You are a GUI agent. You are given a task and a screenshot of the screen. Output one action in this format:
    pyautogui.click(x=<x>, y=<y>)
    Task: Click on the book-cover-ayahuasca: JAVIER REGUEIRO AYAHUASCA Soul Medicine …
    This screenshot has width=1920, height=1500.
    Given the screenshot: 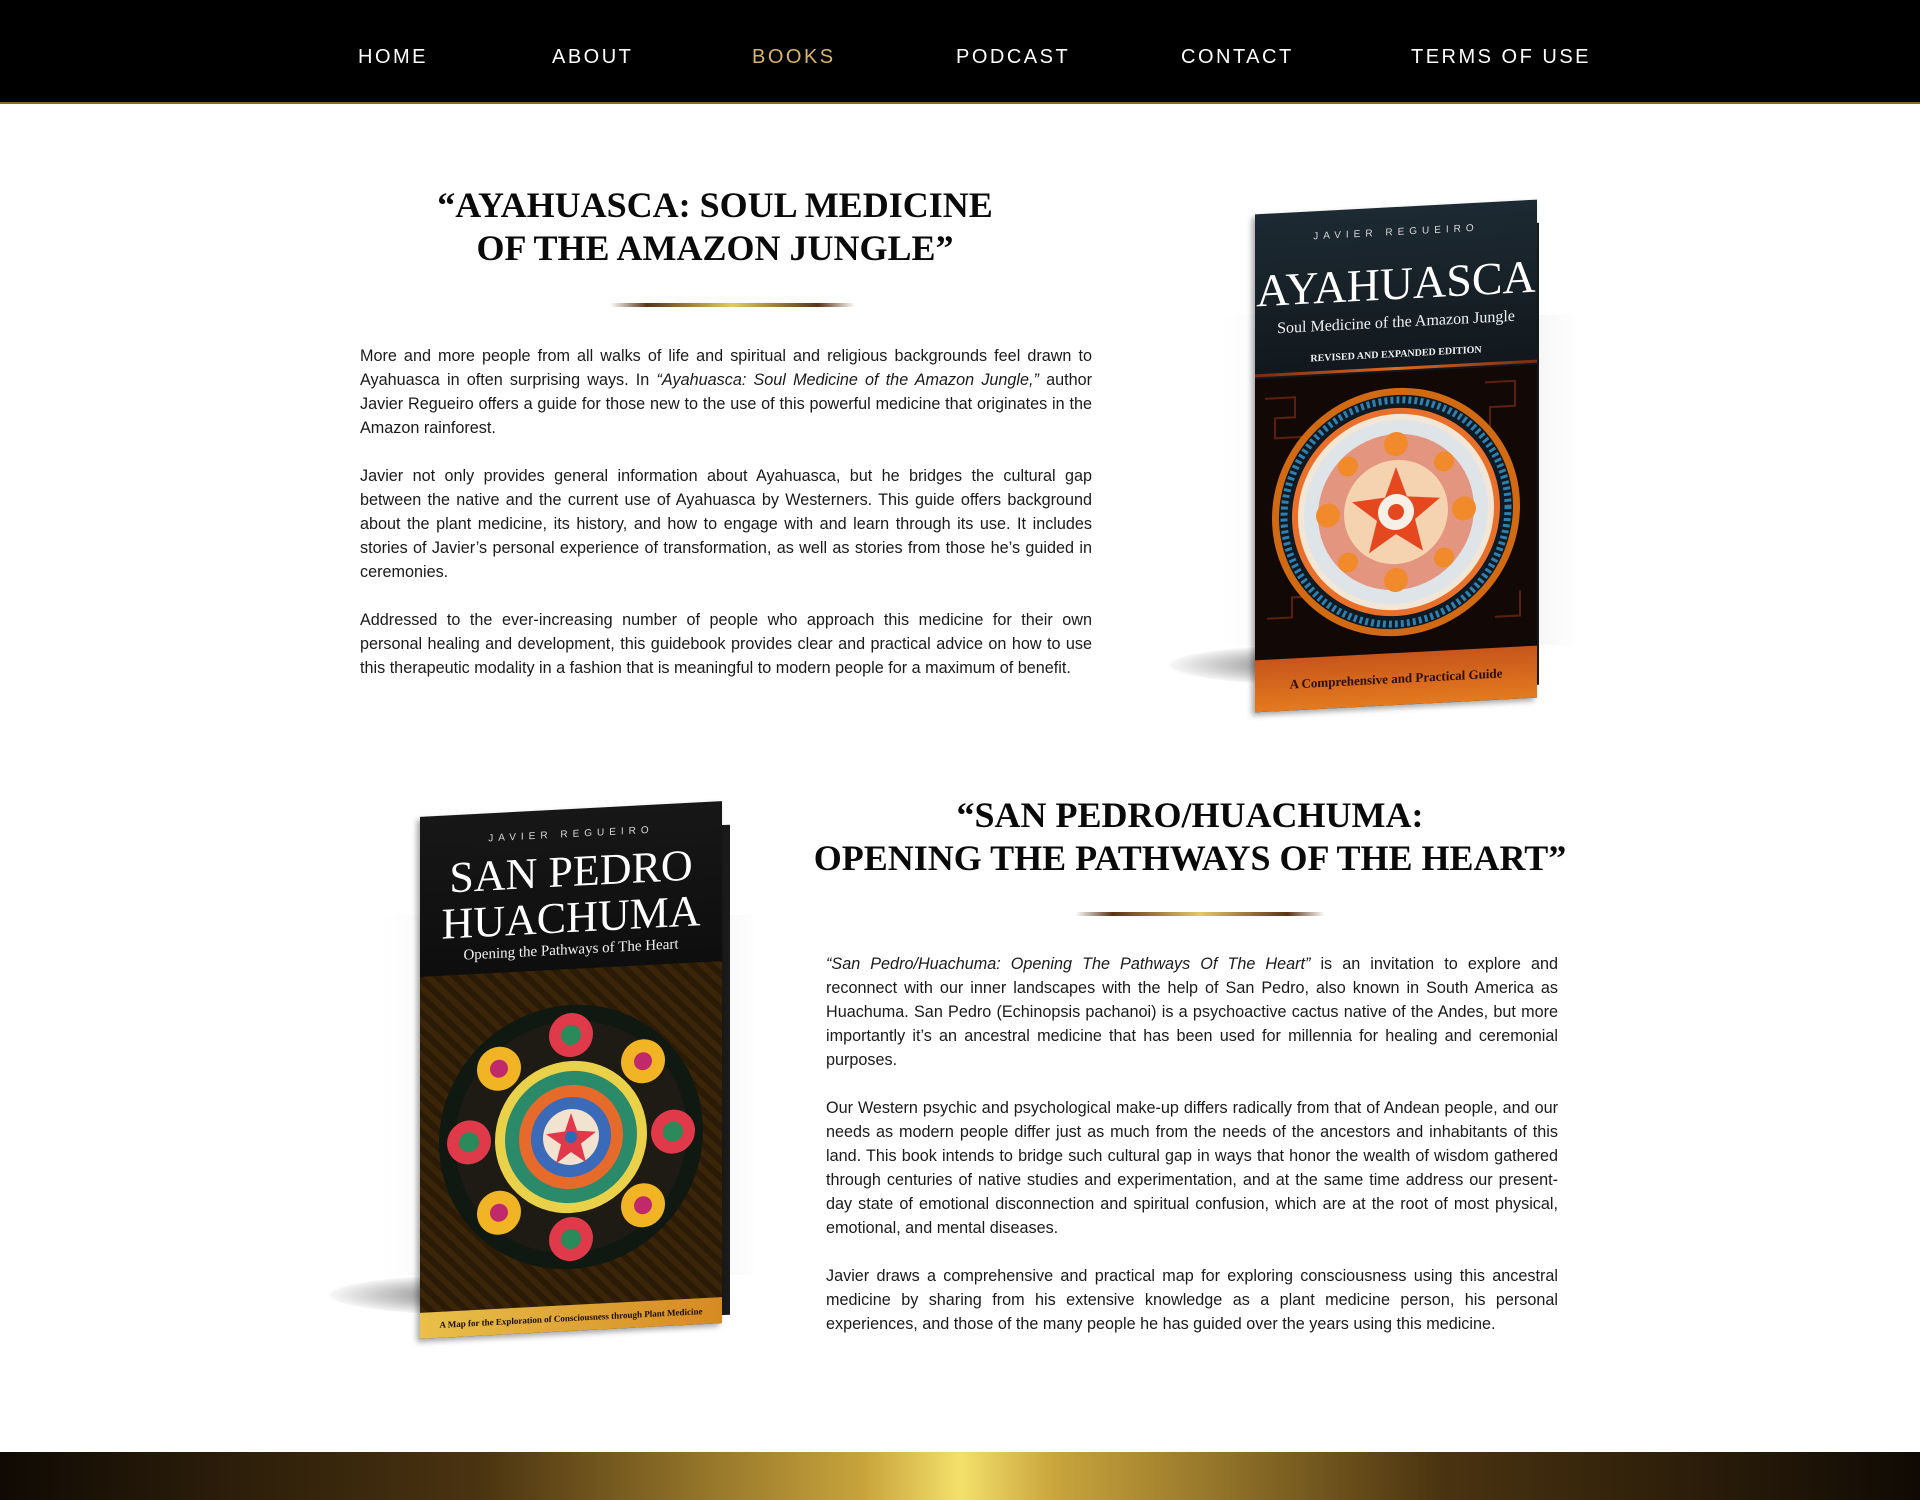 What is the action you would take?
    pyautogui.click(x=1380, y=455)
    